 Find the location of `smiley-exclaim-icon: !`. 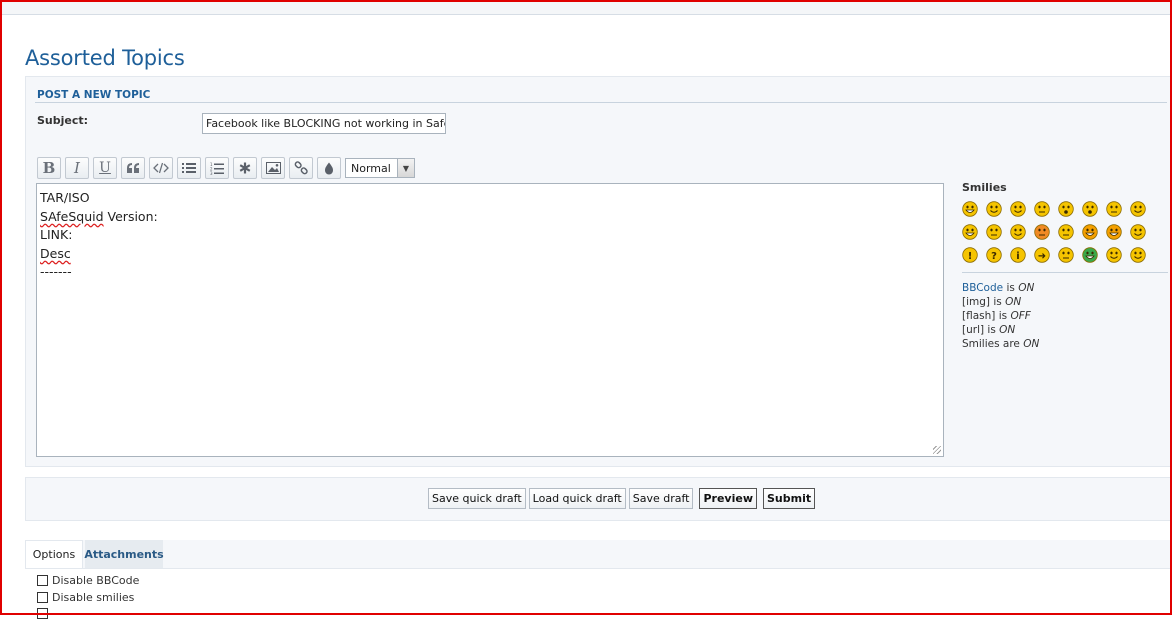

smiley-exclaim-icon: ! is located at coordinates (970, 255).